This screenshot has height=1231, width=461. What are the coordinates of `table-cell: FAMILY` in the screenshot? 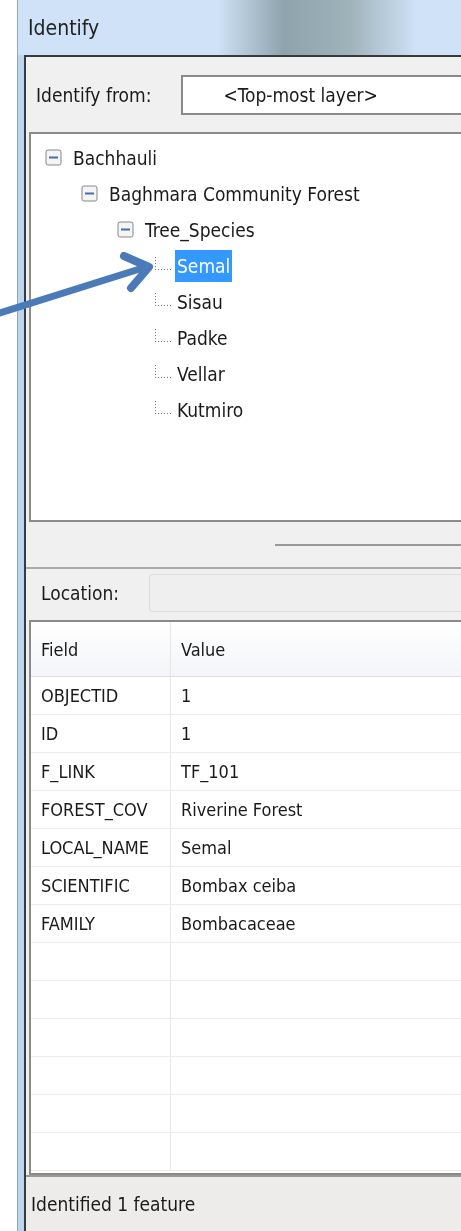 It's located at (101, 923).